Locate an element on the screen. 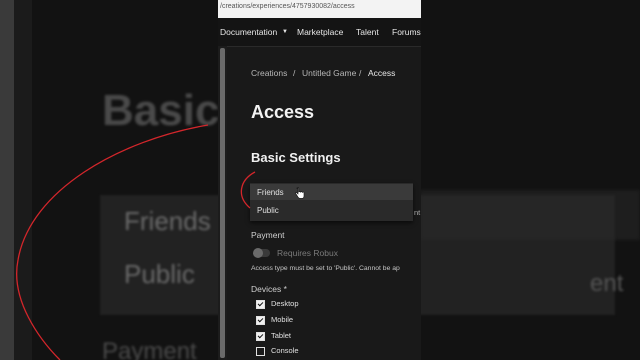 The width and height of the screenshot is (640, 360). background-right-text: ent is located at coordinates (607, 283).